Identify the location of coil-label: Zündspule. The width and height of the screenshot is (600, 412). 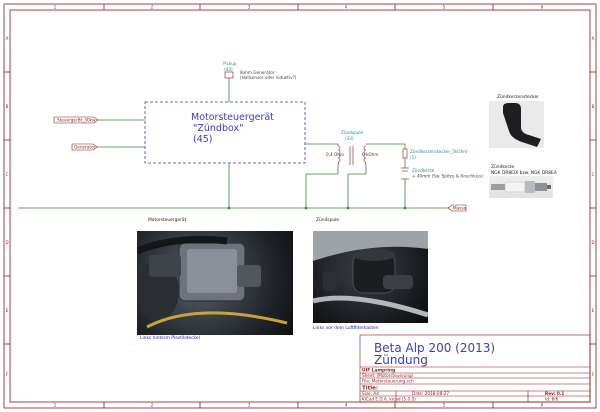
(352, 132).